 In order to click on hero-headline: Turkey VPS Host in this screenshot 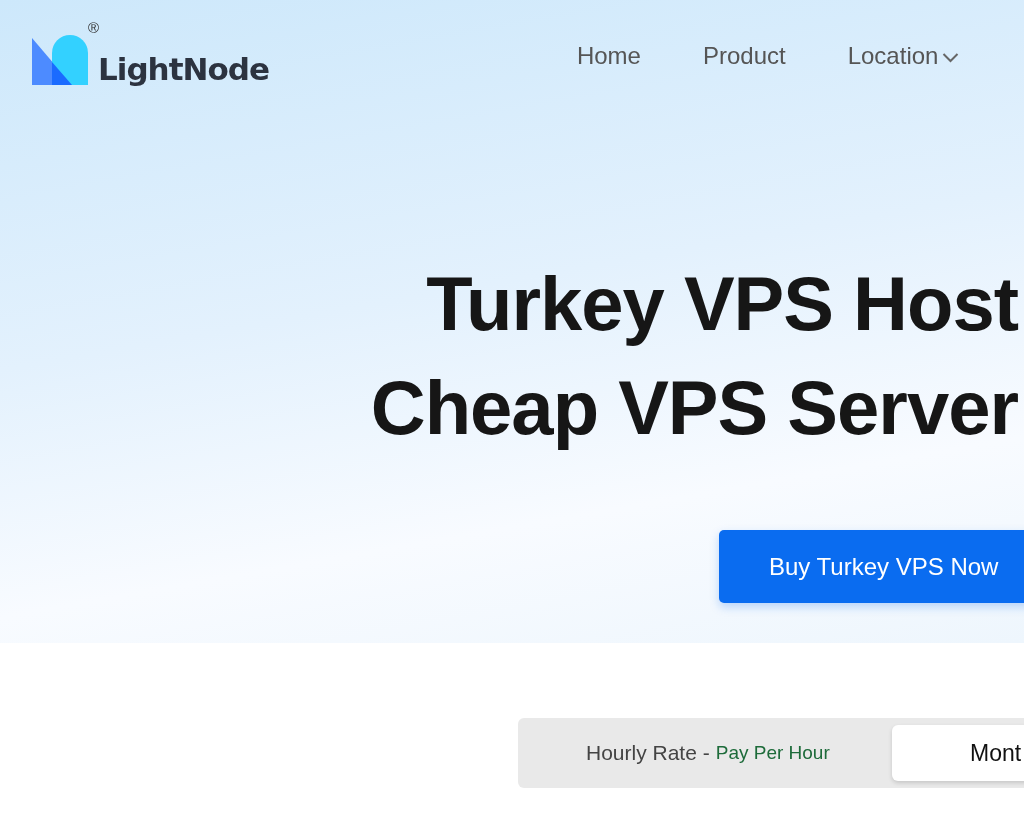, I will do `click(722, 304)`.